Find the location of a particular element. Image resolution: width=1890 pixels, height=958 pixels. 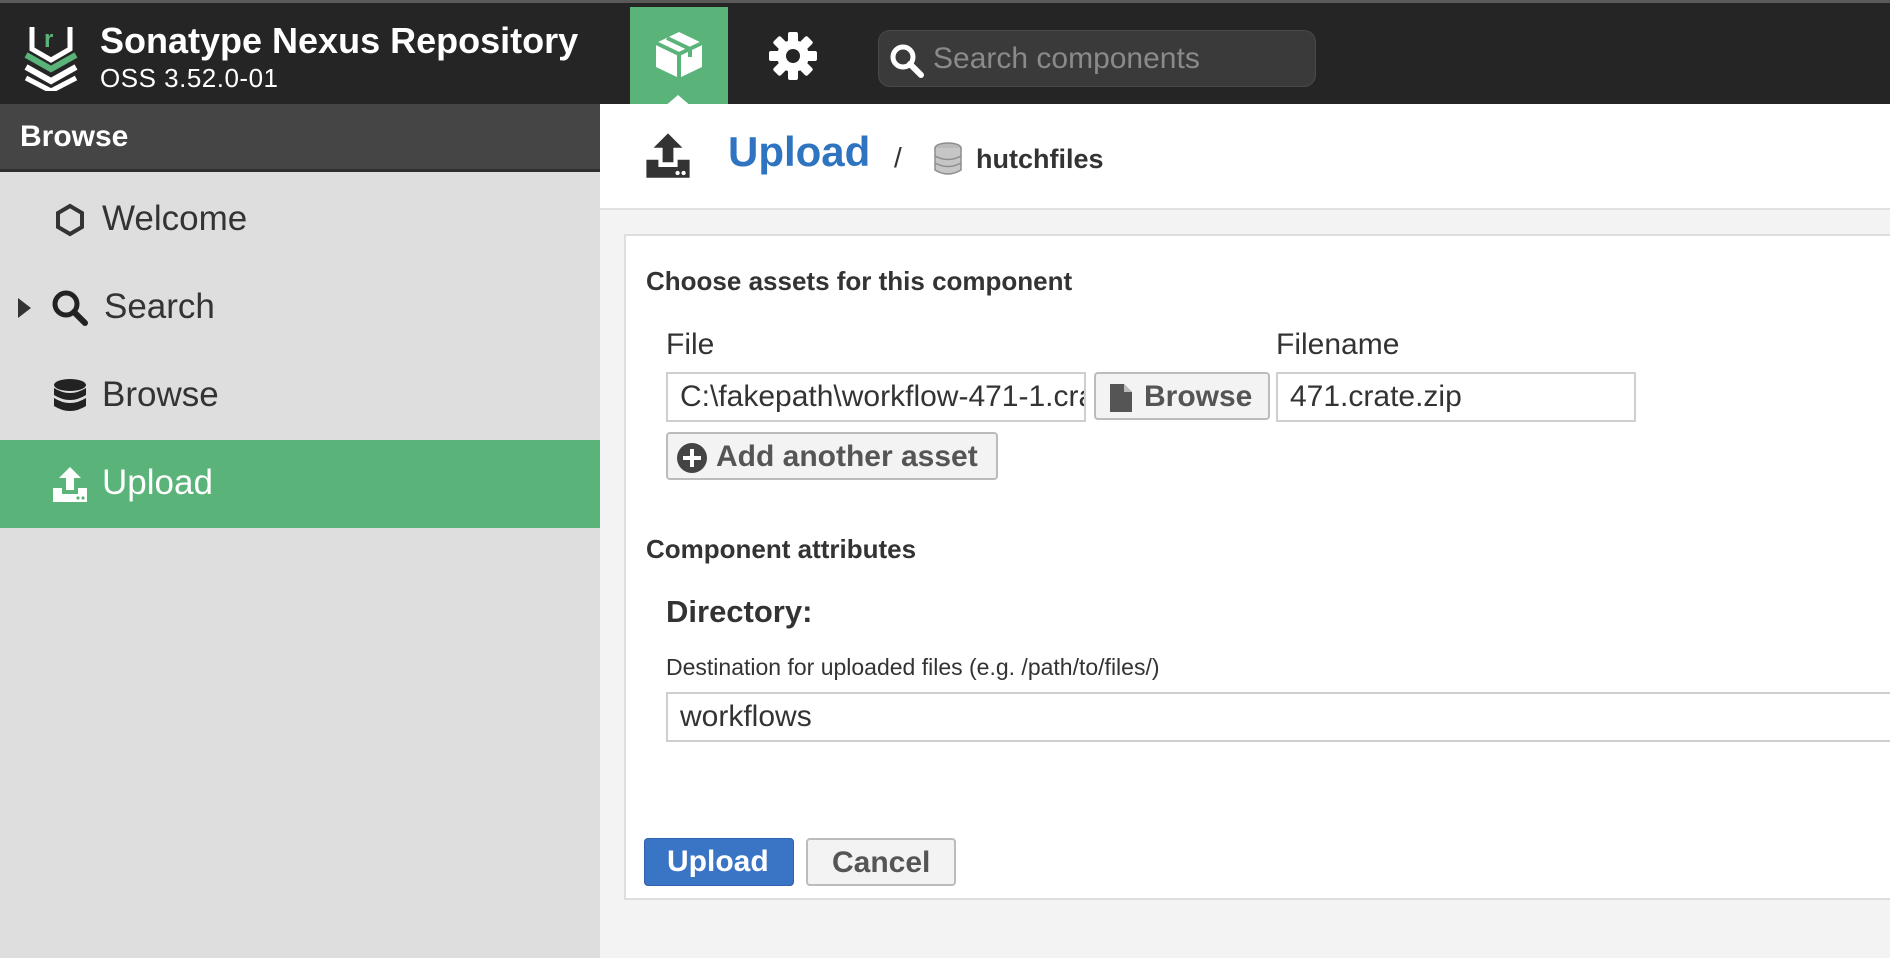

cancel-button: Cancel is located at coordinates (881, 862).